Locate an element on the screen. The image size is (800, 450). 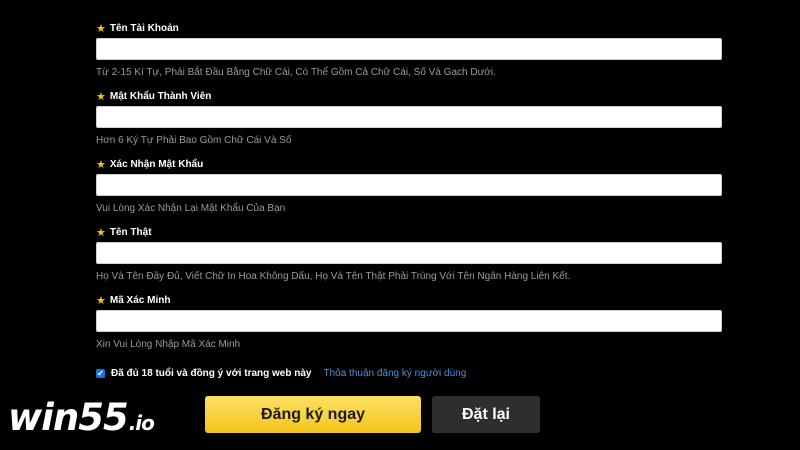
password-input is located at coordinates (409, 117).